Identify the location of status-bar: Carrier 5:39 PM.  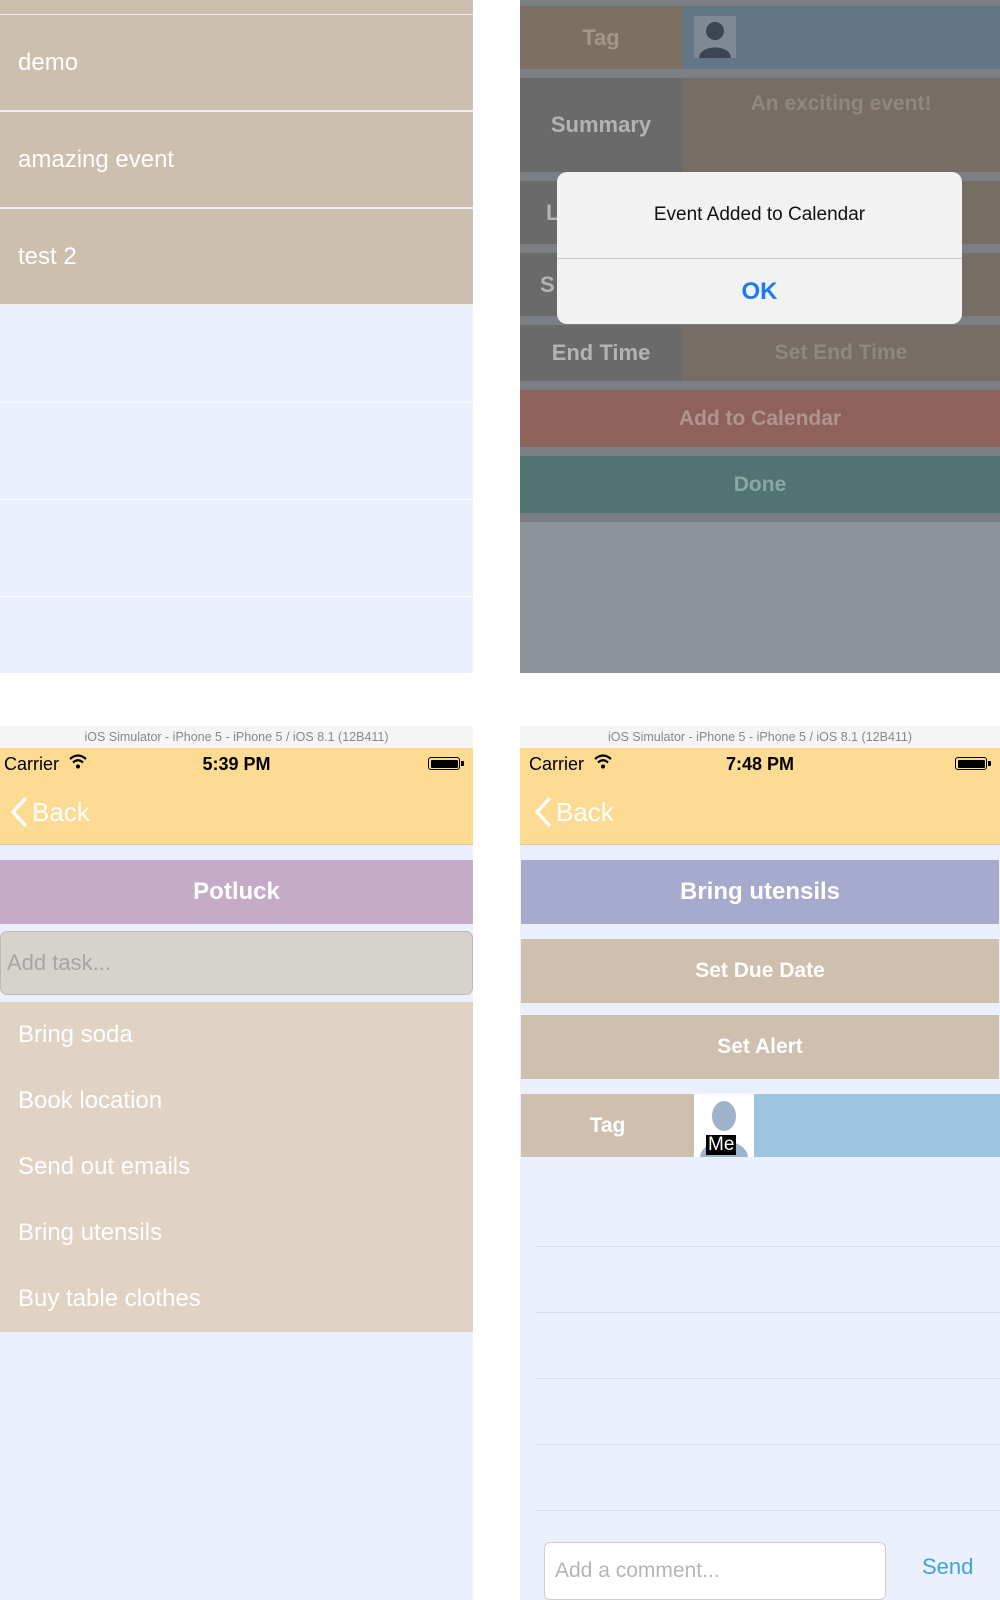
(236, 764).